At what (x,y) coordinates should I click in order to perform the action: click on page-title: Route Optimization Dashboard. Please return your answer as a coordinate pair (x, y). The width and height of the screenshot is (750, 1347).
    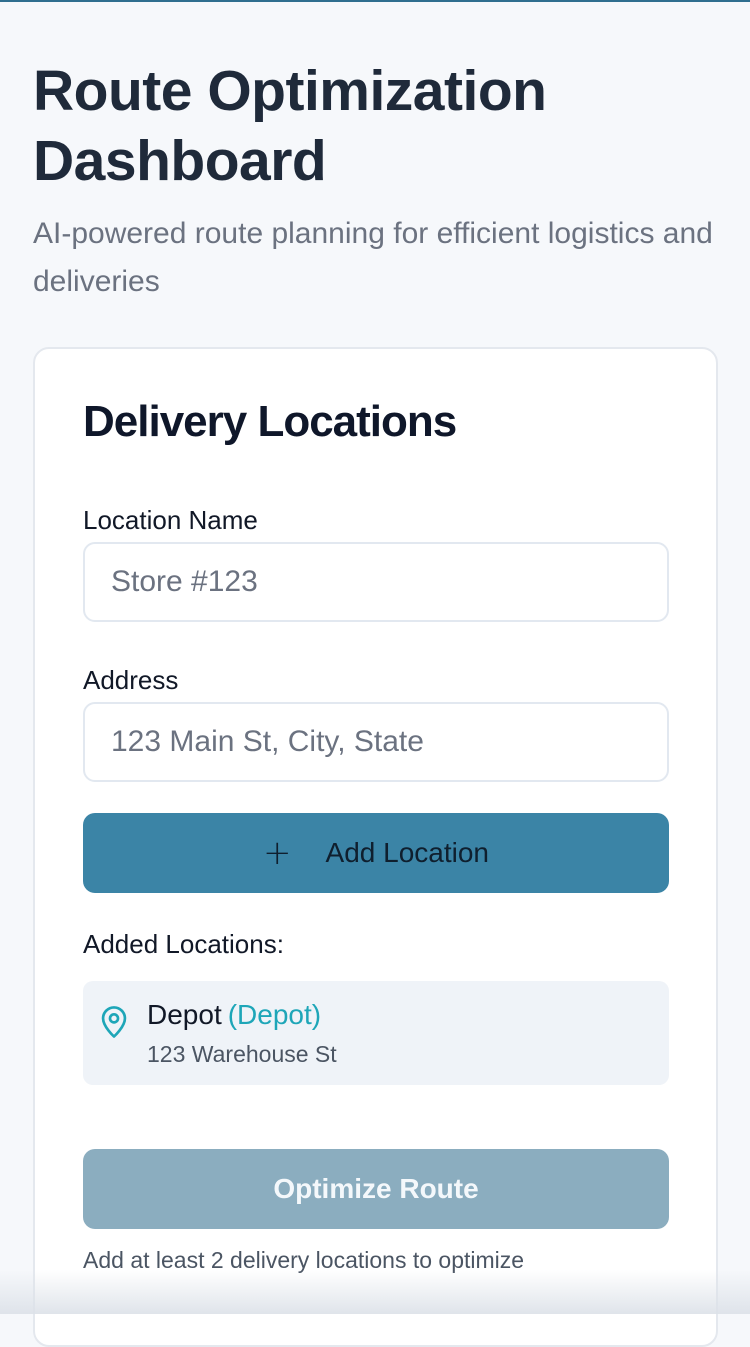
    Looking at the image, I should click on (290, 126).